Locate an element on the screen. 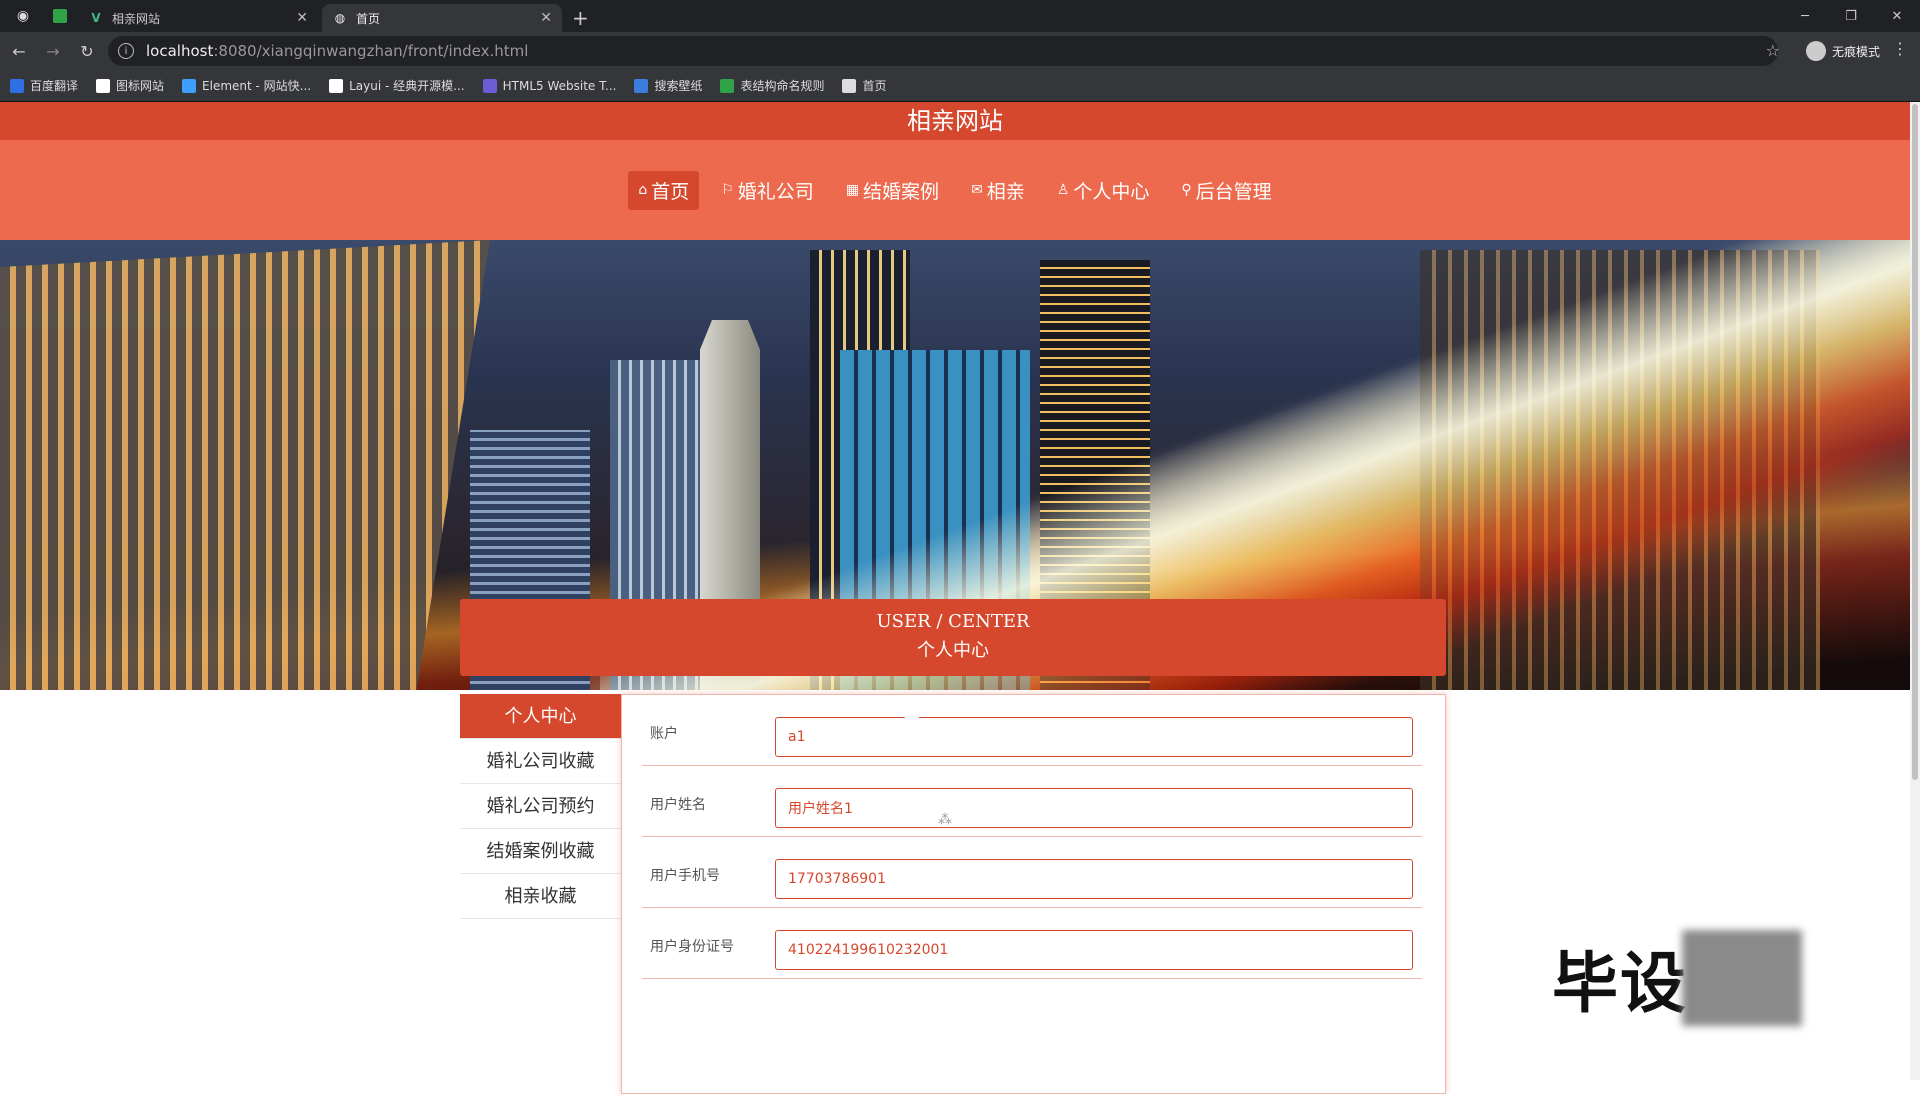 The height and width of the screenshot is (1094, 1920). more-menu-icon: ⋮ is located at coordinates (1900, 48).